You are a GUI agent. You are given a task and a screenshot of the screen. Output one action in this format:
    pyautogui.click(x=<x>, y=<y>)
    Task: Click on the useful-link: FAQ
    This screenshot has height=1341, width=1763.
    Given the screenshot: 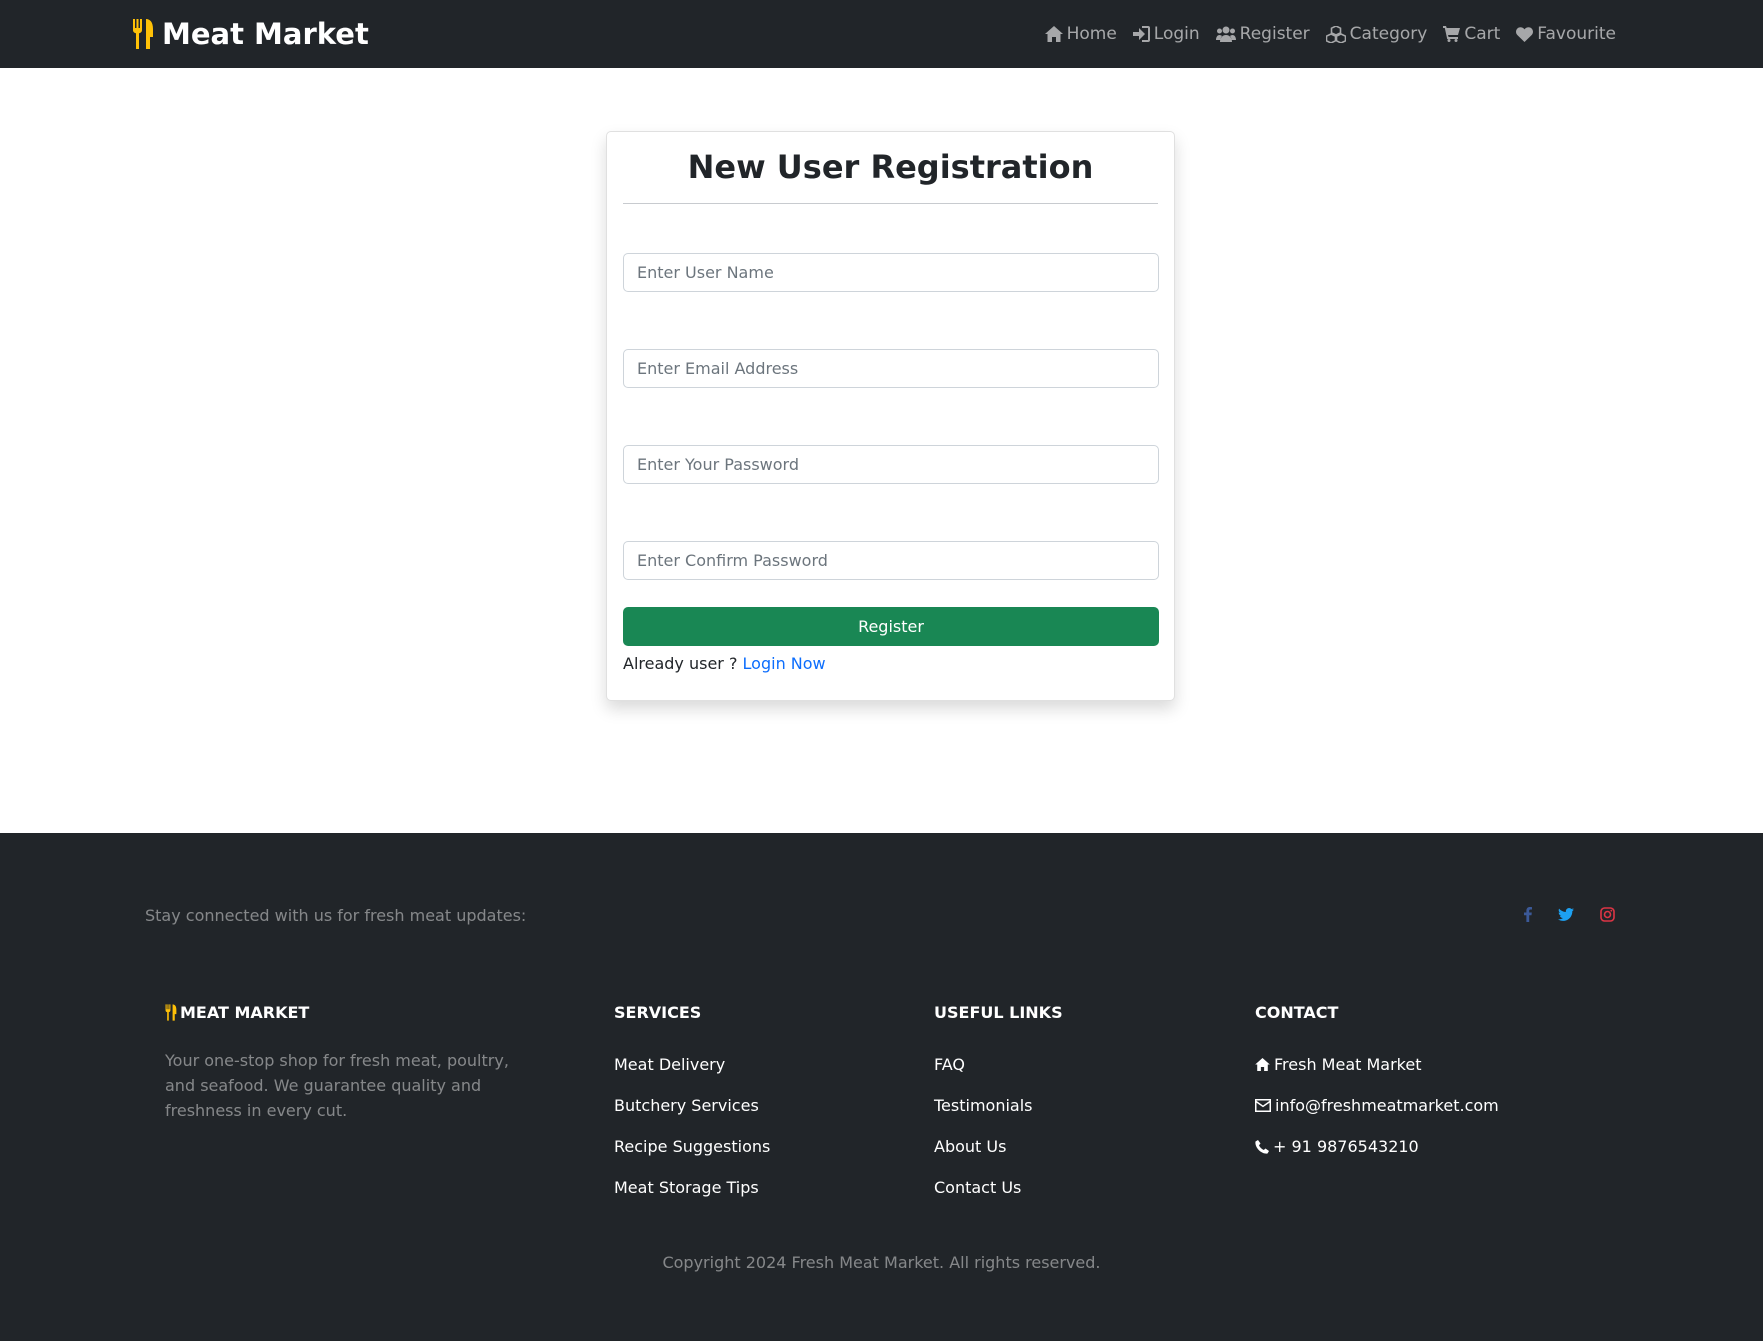 What is the action you would take?
    pyautogui.click(x=949, y=1064)
    